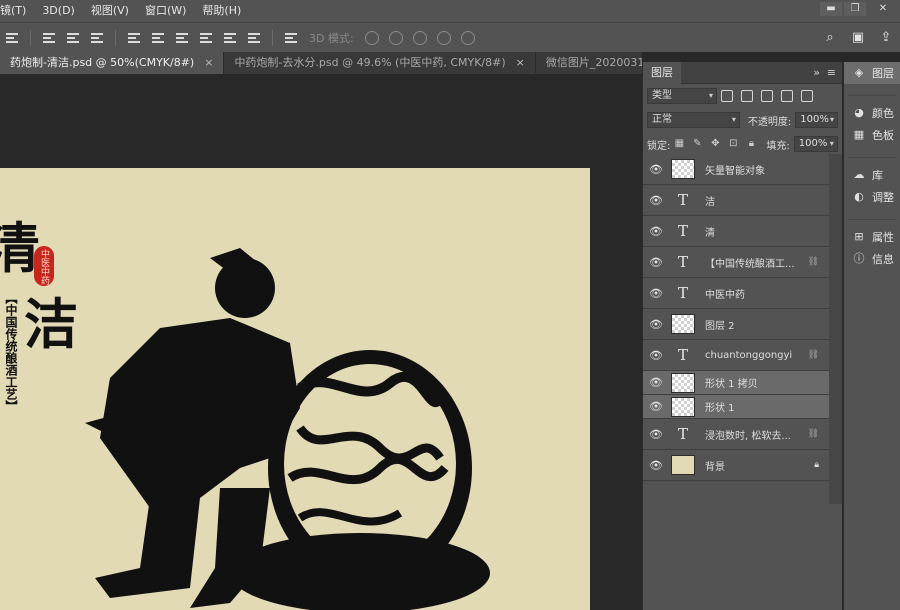 The width and height of the screenshot is (900, 610). Describe the element at coordinates (751, 144) in the screenshot. I see `lock-all-icon: 🔒︎` at that location.